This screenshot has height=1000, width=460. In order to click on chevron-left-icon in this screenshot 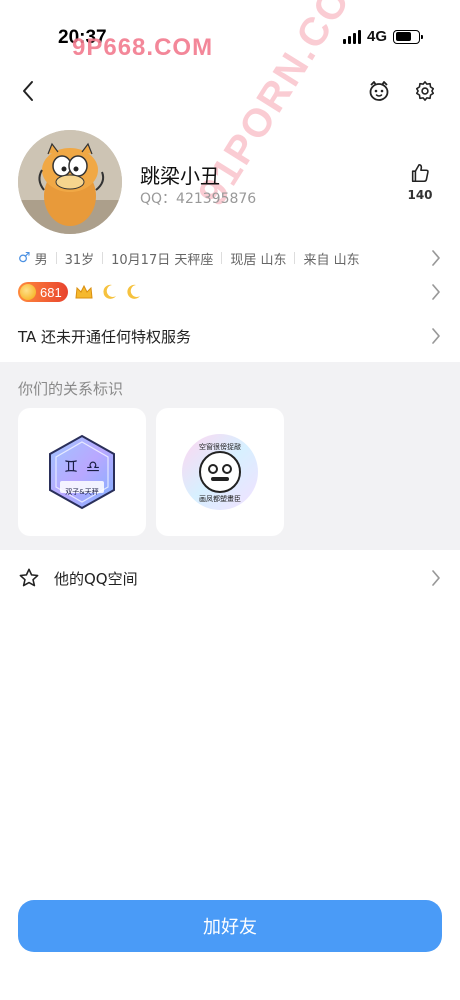, I will do `click(28, 91)`.